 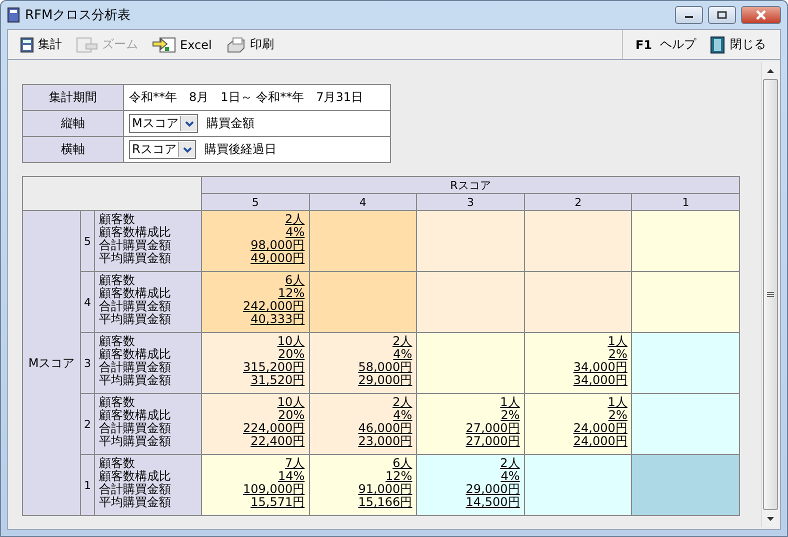 I want to click on field-label: 横軸, so click(x=73, y=149).